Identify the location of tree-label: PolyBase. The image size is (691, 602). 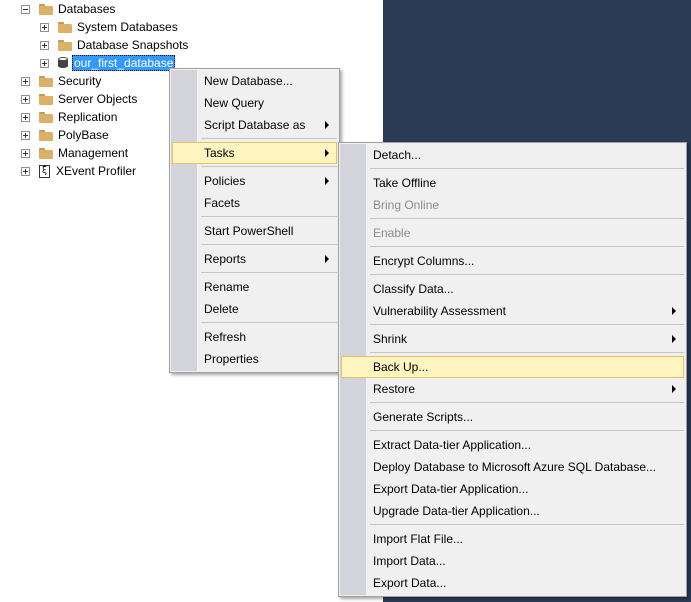
(83, 135).